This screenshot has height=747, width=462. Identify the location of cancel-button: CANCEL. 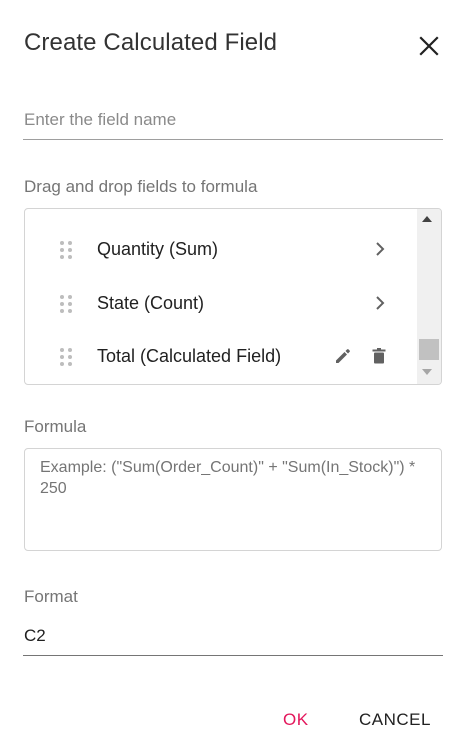
(395, 720).